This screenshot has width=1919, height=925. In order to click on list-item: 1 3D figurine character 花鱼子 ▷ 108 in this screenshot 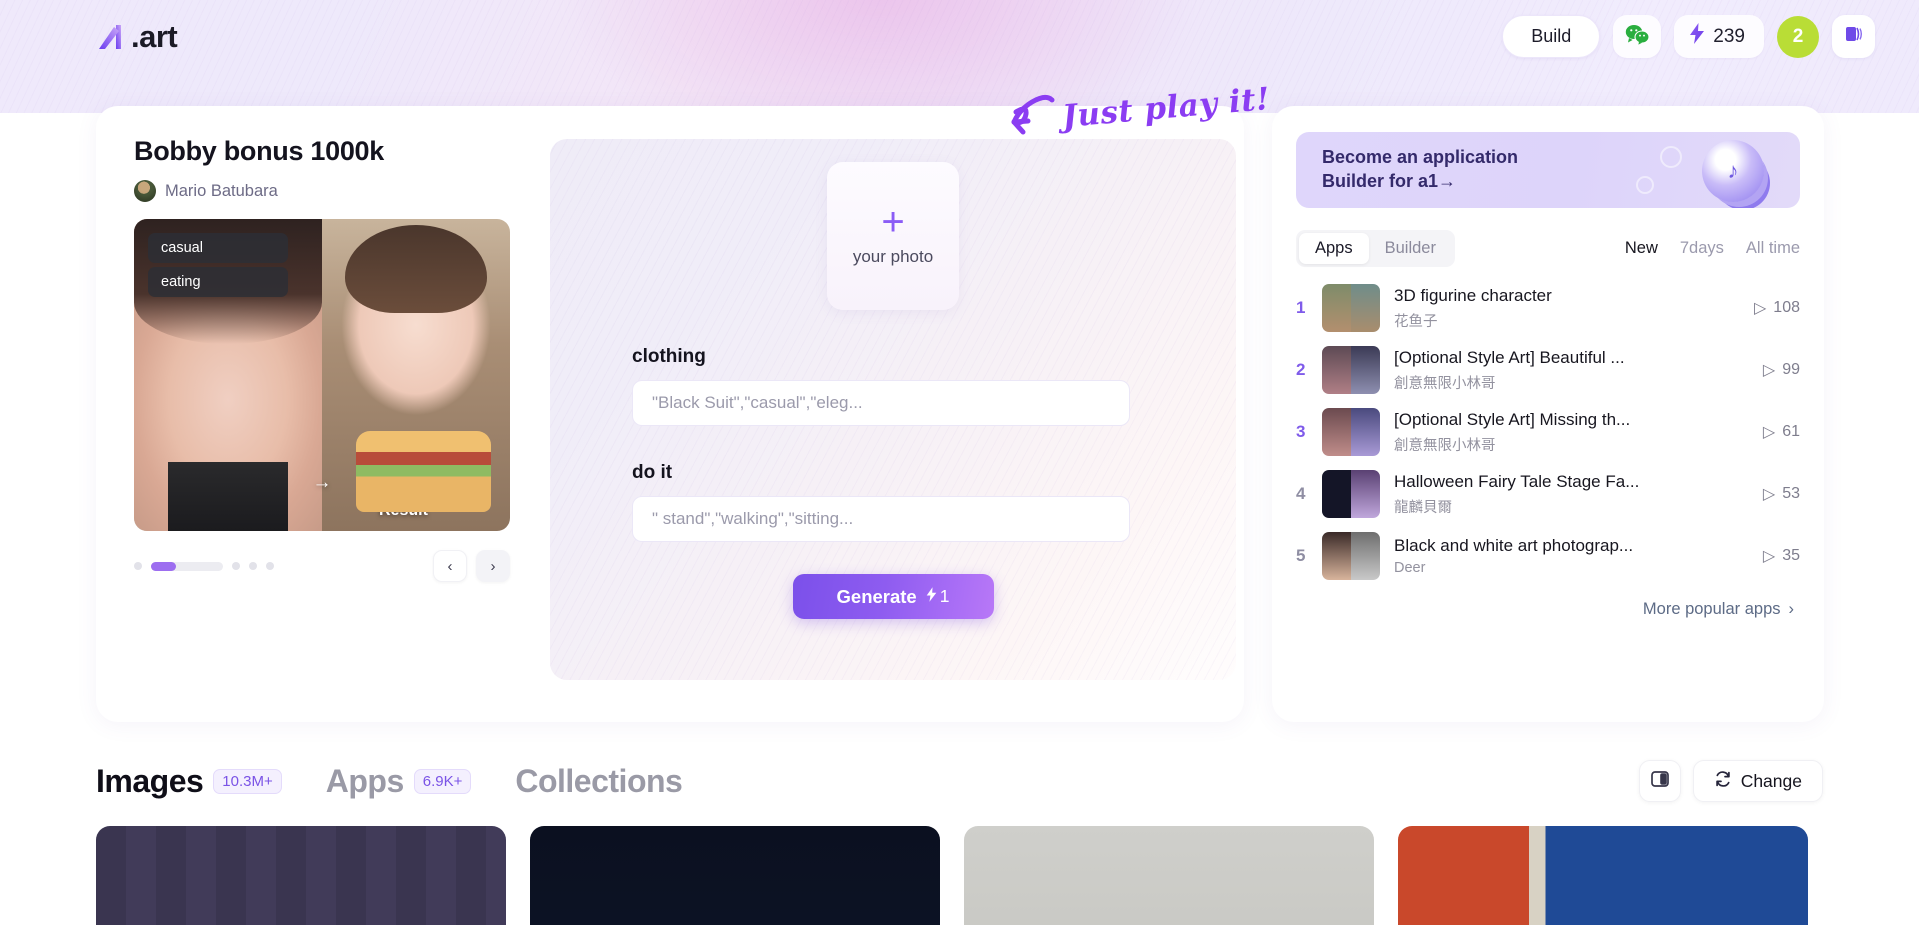, I will do `click(1548, 308)`.